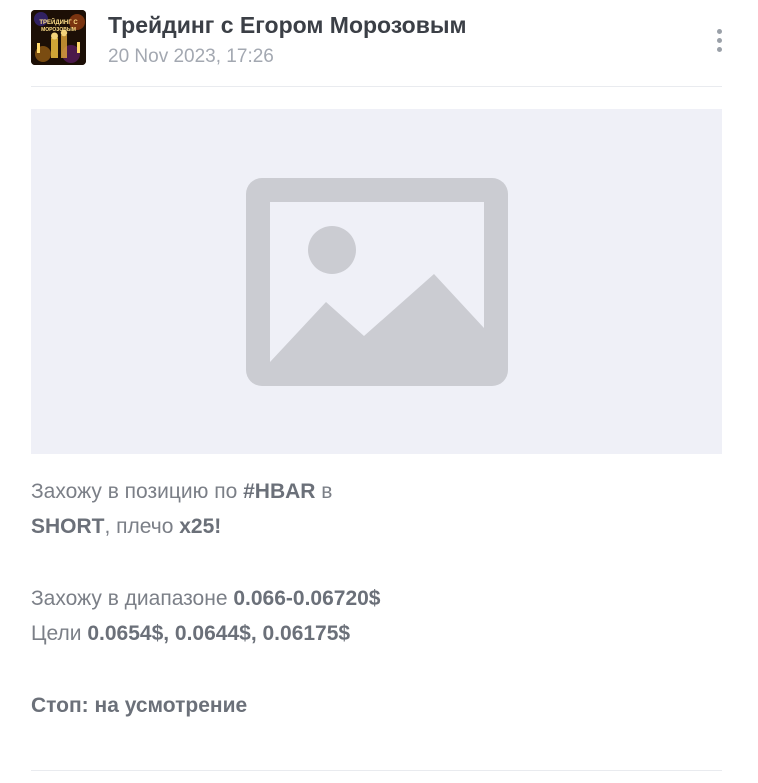 The image size is (758, 783). I want to click on post-date: 20 Nov 2023, 17:26, so click(191, 56).